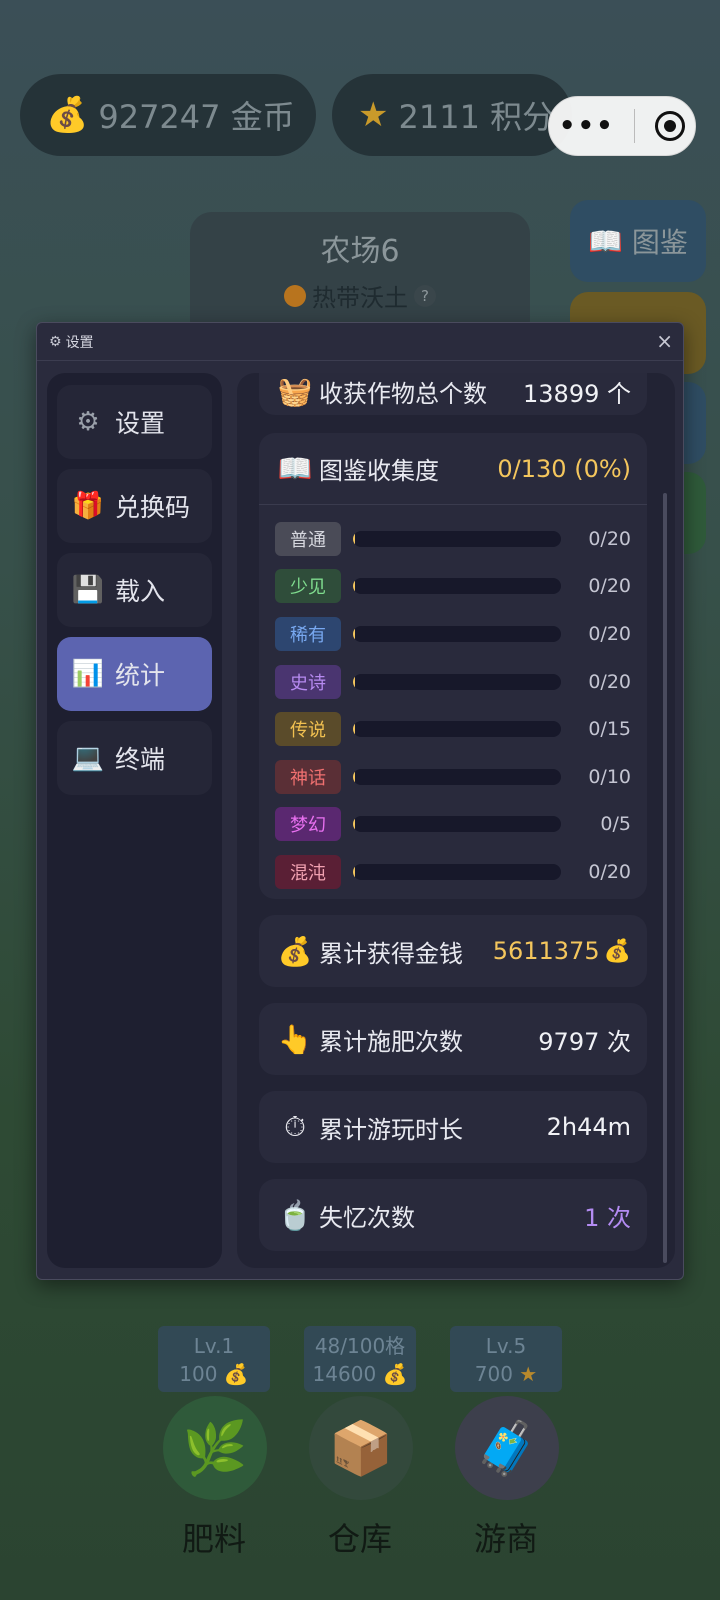  Describe the element at coordinates (88, 590) in the screenshot. I see `floppy-disk-icon: 💾` at that location.